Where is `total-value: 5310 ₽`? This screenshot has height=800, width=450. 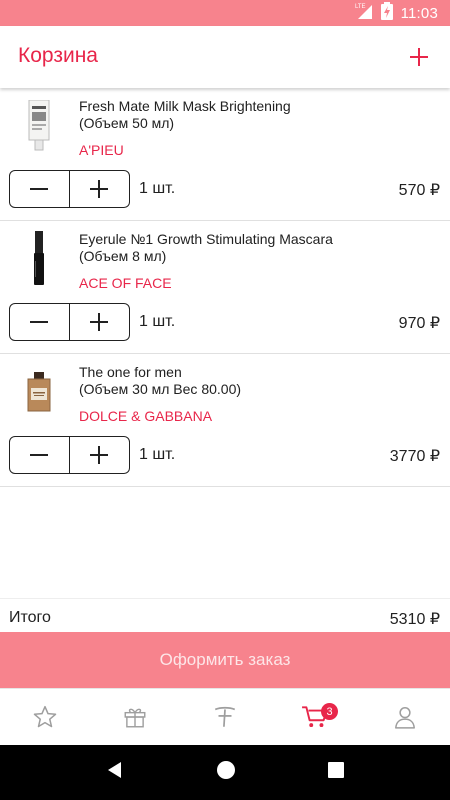 total-value: 5310 ₽ is located at coordinates (414, 619).